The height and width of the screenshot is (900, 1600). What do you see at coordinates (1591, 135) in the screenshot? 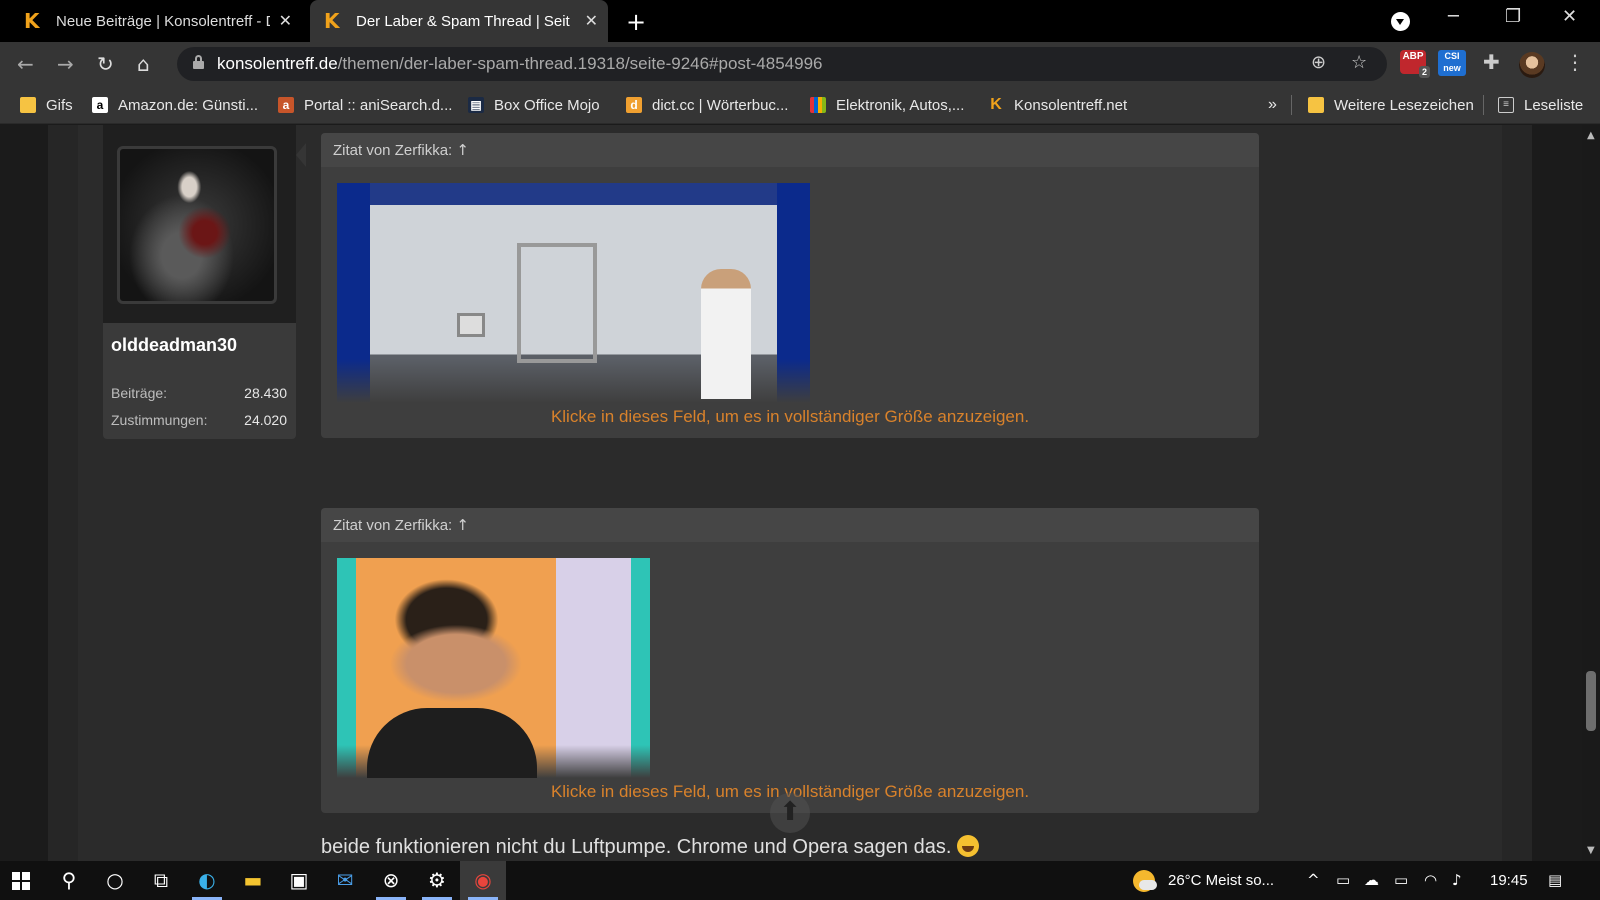
I see `scroll-up-arrow-icon: ▲` at bounding box center [1591, 135].